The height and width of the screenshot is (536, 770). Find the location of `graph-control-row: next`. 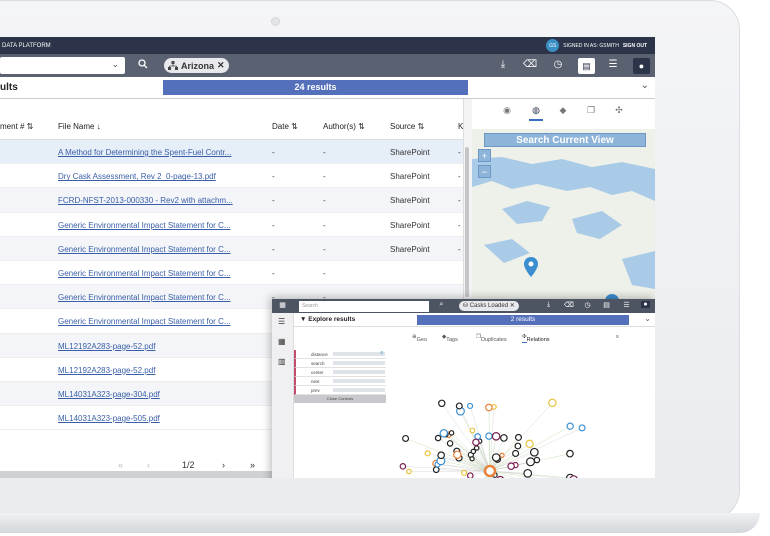

graph-control-row: next is located at coordinates (340, 381).